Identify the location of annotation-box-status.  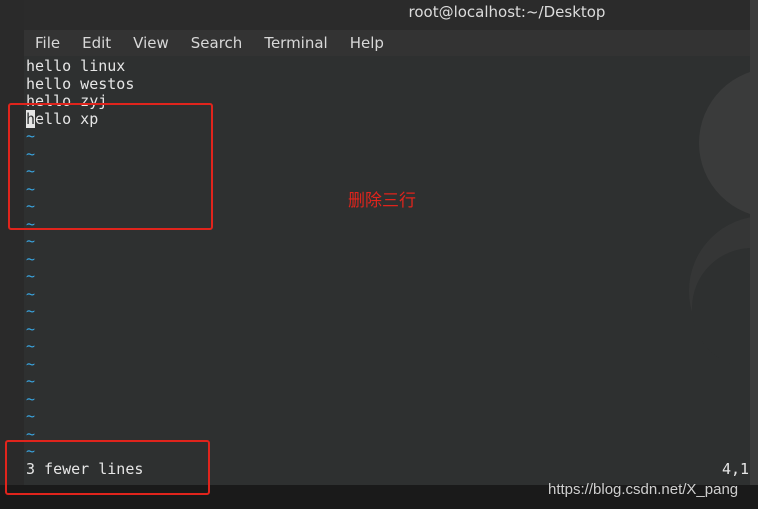
(107, 467).